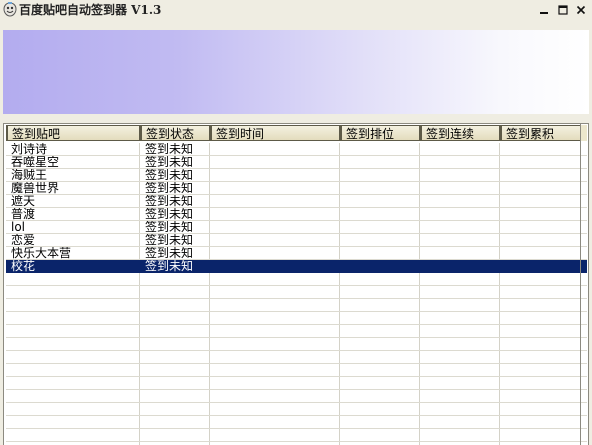 This screenshot has width=592, height=445. I want to click on table-row: 魔兽世界 签到未知, so click(296, 188).